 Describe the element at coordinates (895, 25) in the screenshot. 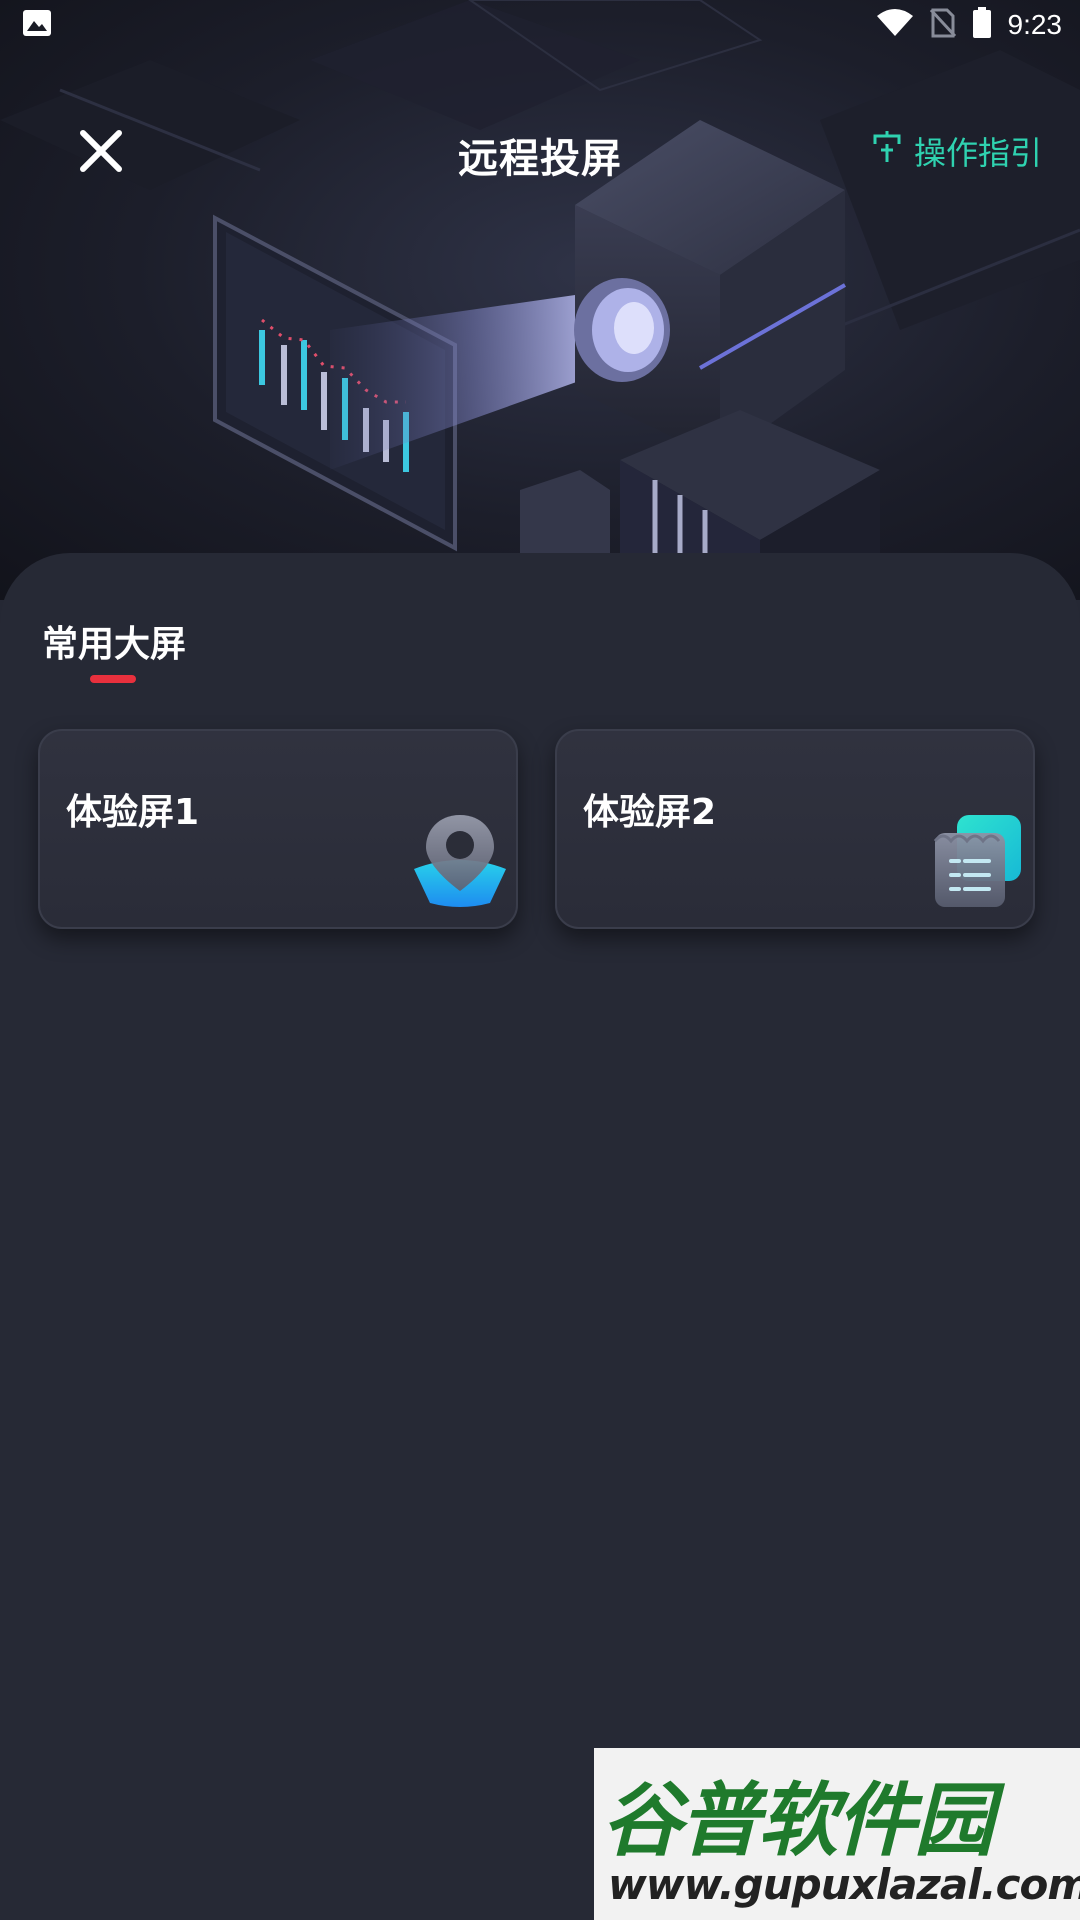

I see `wifi-icon` at that location.